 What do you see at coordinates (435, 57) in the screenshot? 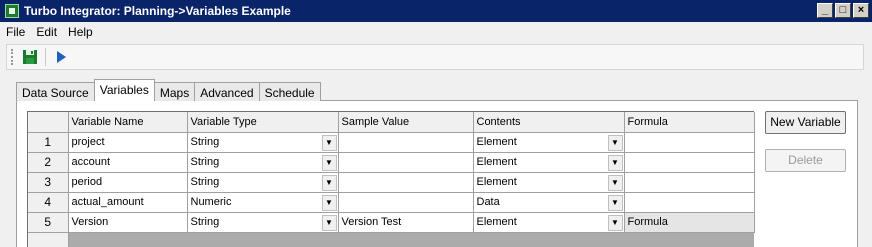
I see `toolbar` at bounding box center [435, 57].